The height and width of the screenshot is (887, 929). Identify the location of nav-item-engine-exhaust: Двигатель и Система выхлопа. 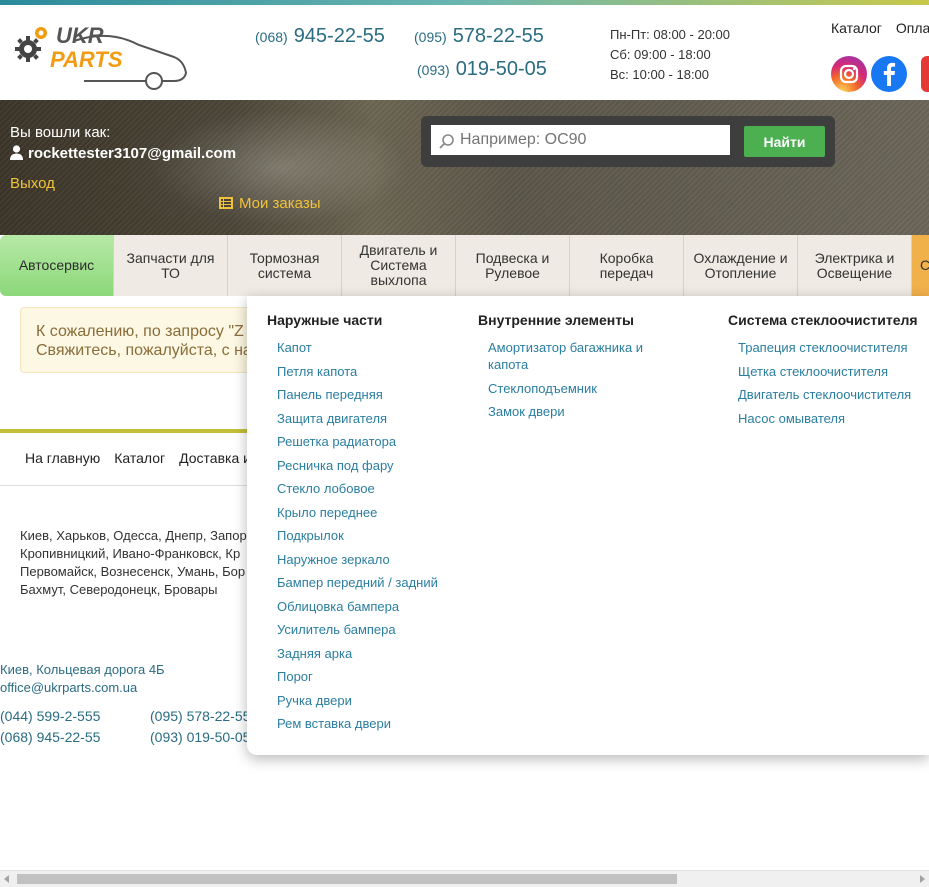
(399, 265).